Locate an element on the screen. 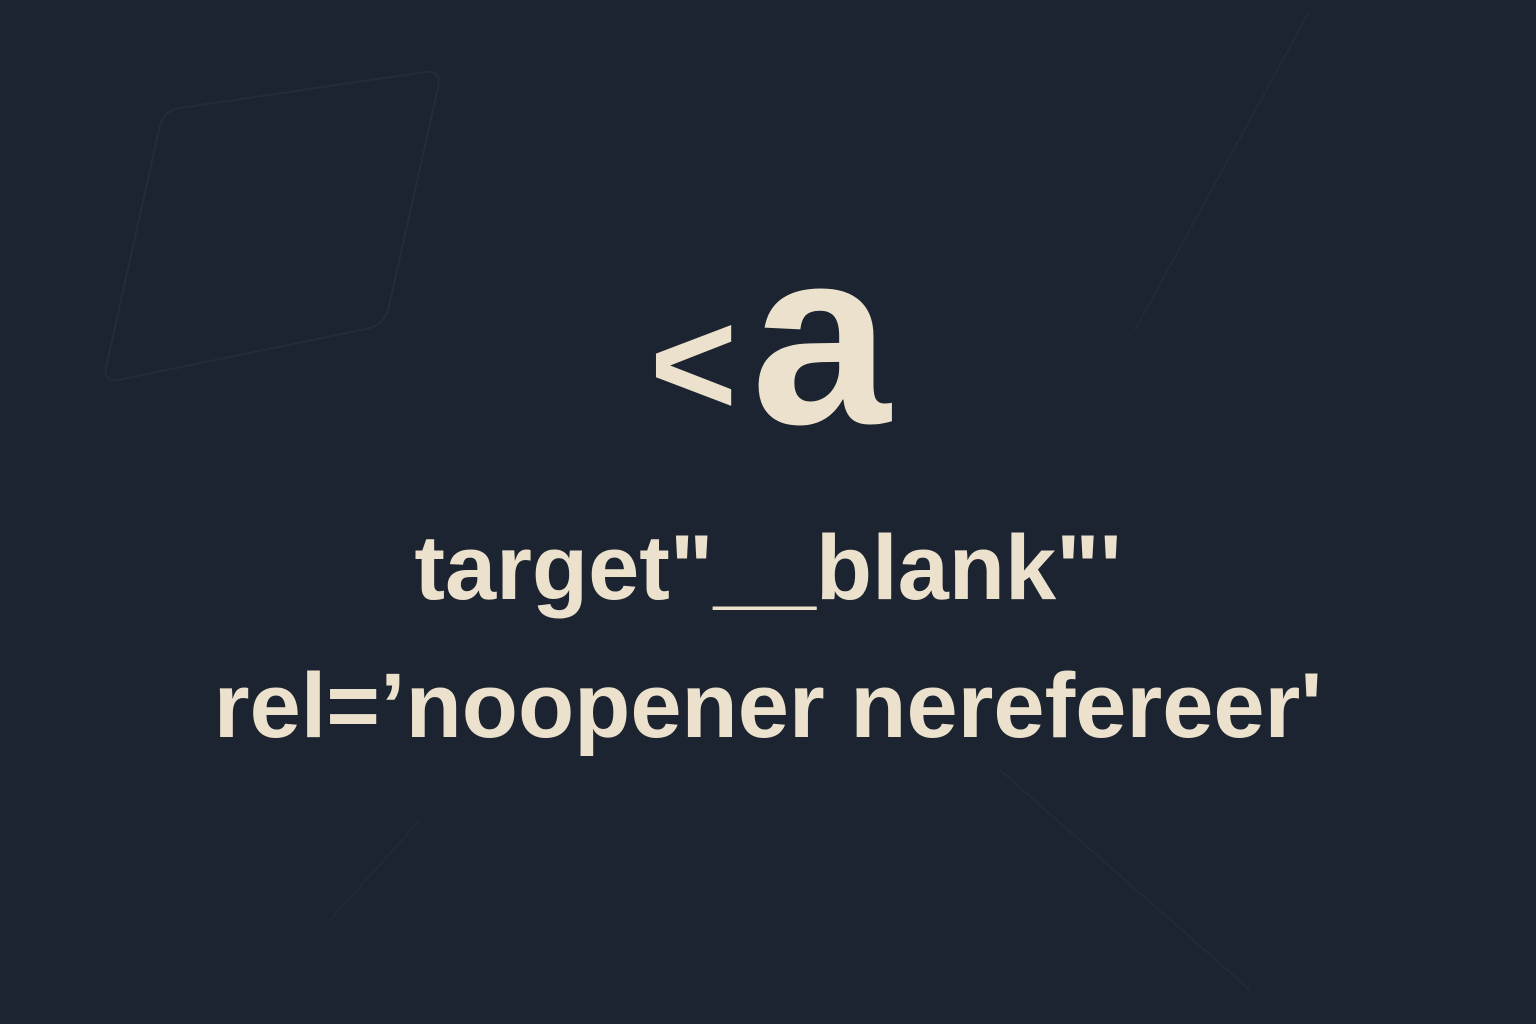 This screenshot has height=1024, width=1536. open-angle-bracket: < is located at coordinates (693, 363).